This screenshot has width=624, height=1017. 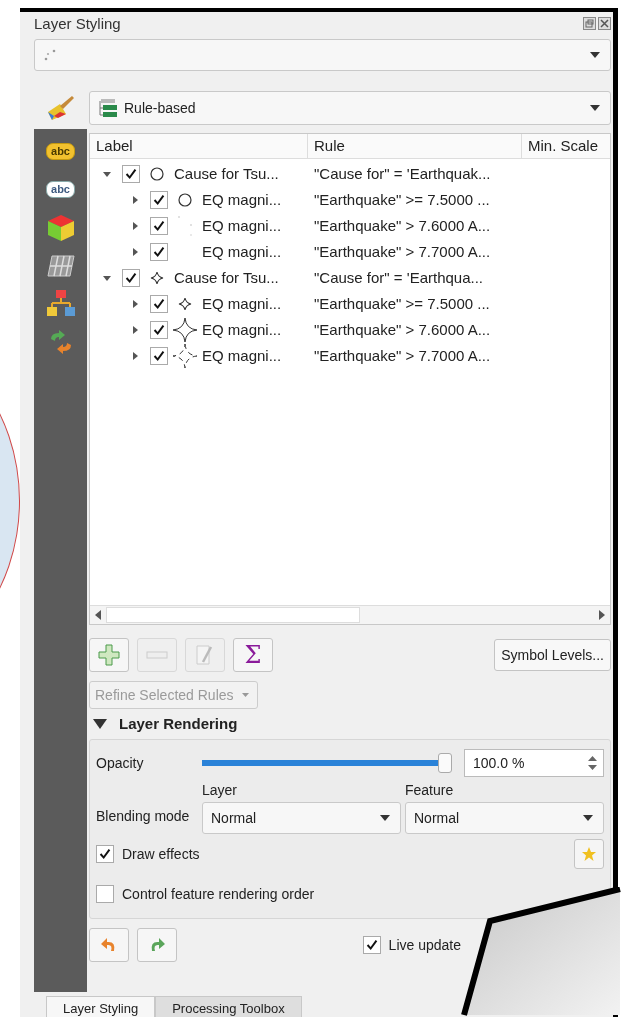 What do you see at coordinates (228, 1006) in the screenshot?
I see `dock-tab: Processing Toolbox` at bounding box center [228, 1006].